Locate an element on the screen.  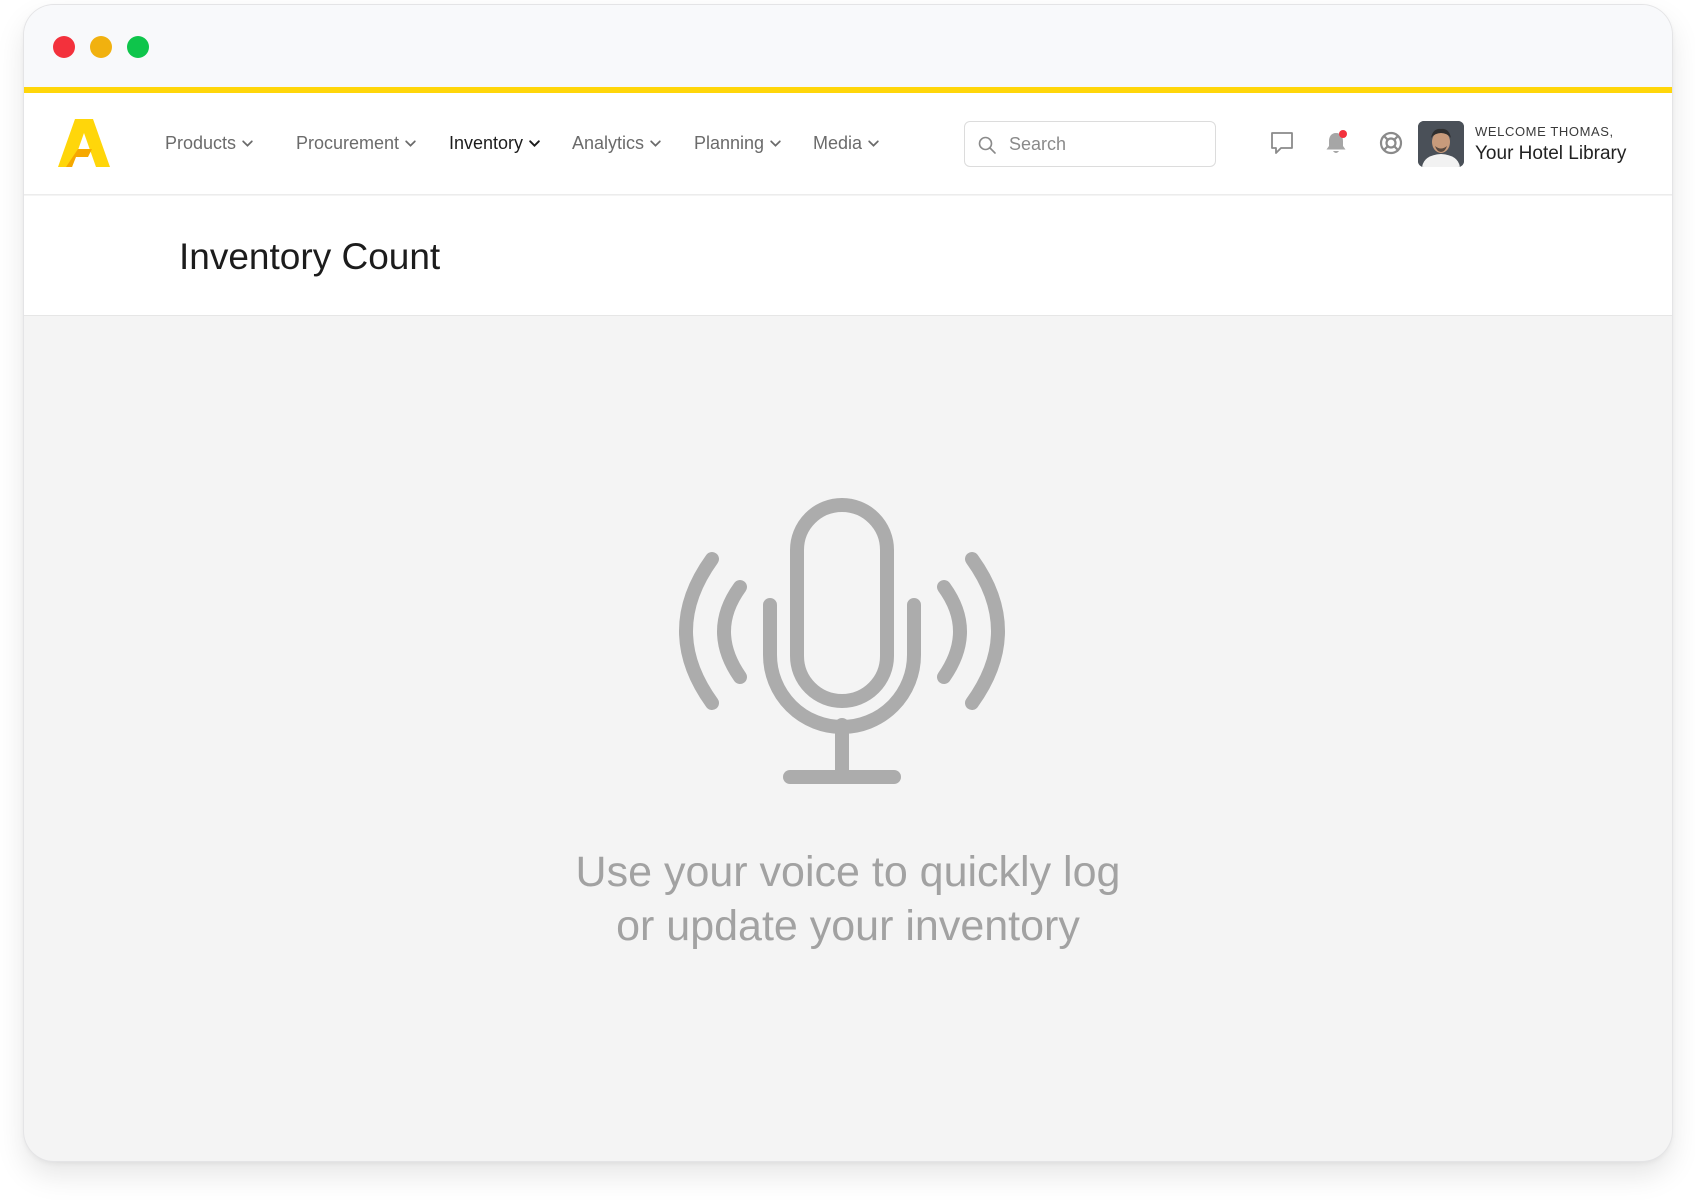
empty-state-line-2: or update your inventory is located at coordinates (848, 926).